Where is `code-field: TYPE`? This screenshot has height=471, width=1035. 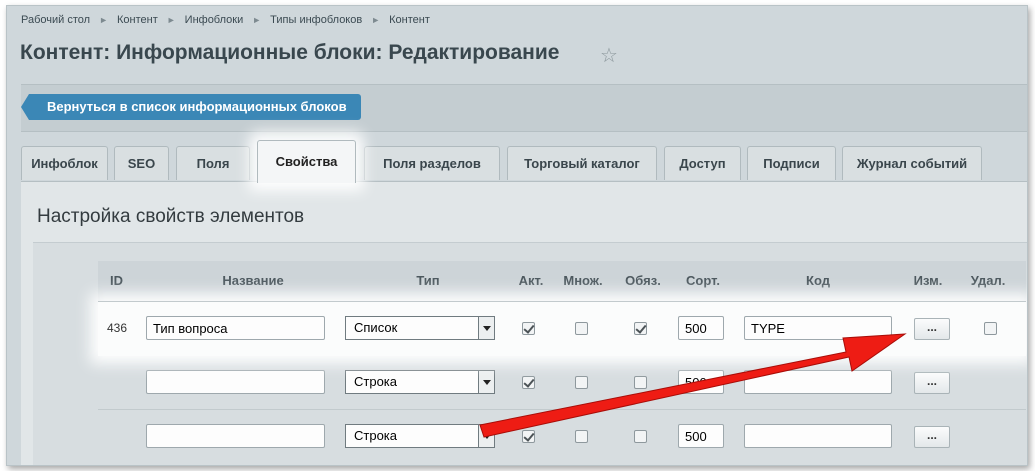
code-field: TYPE is located at coordinates (818, 328).